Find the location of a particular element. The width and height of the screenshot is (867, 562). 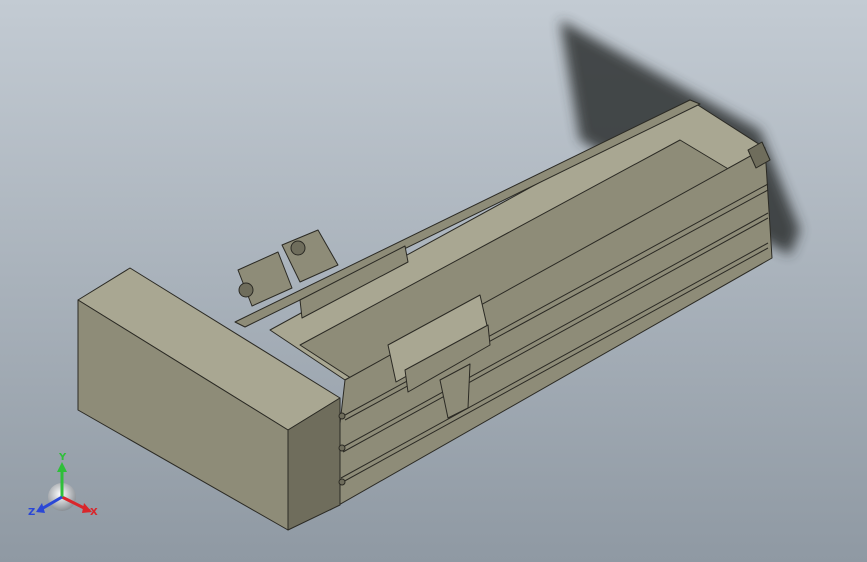

triad-x-label: X is located at coordinates (94, 512).